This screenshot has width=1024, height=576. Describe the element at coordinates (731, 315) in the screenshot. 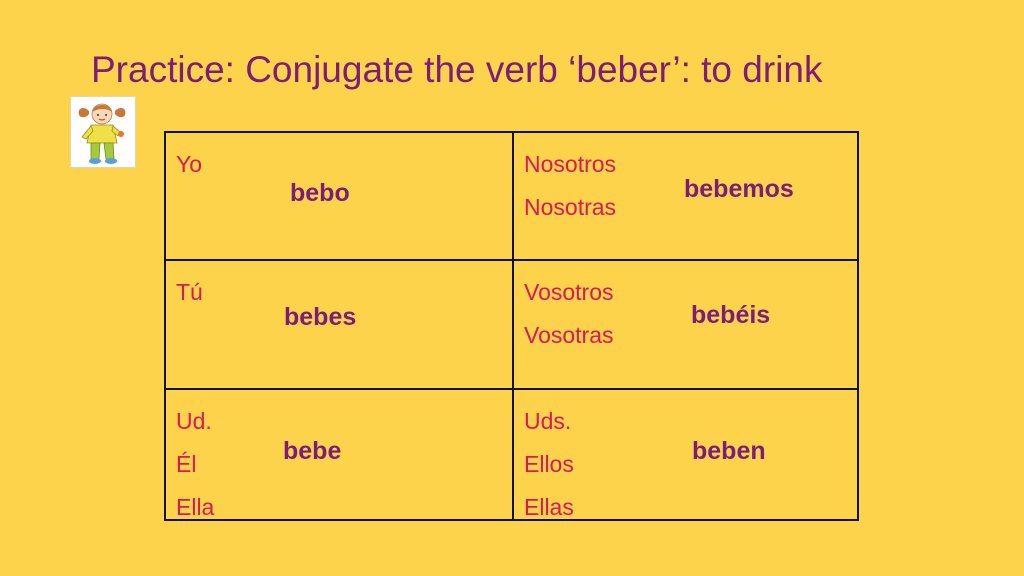

I see `answer-text: bebéis` at that location.